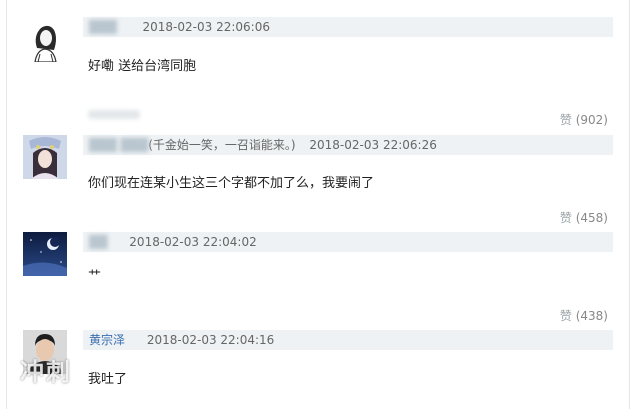 The width and height of the screenshot is (640, 409). Describe the element at coordinates (107, 340) in the screenshot. I see `username: 黄宗泽` at that location.